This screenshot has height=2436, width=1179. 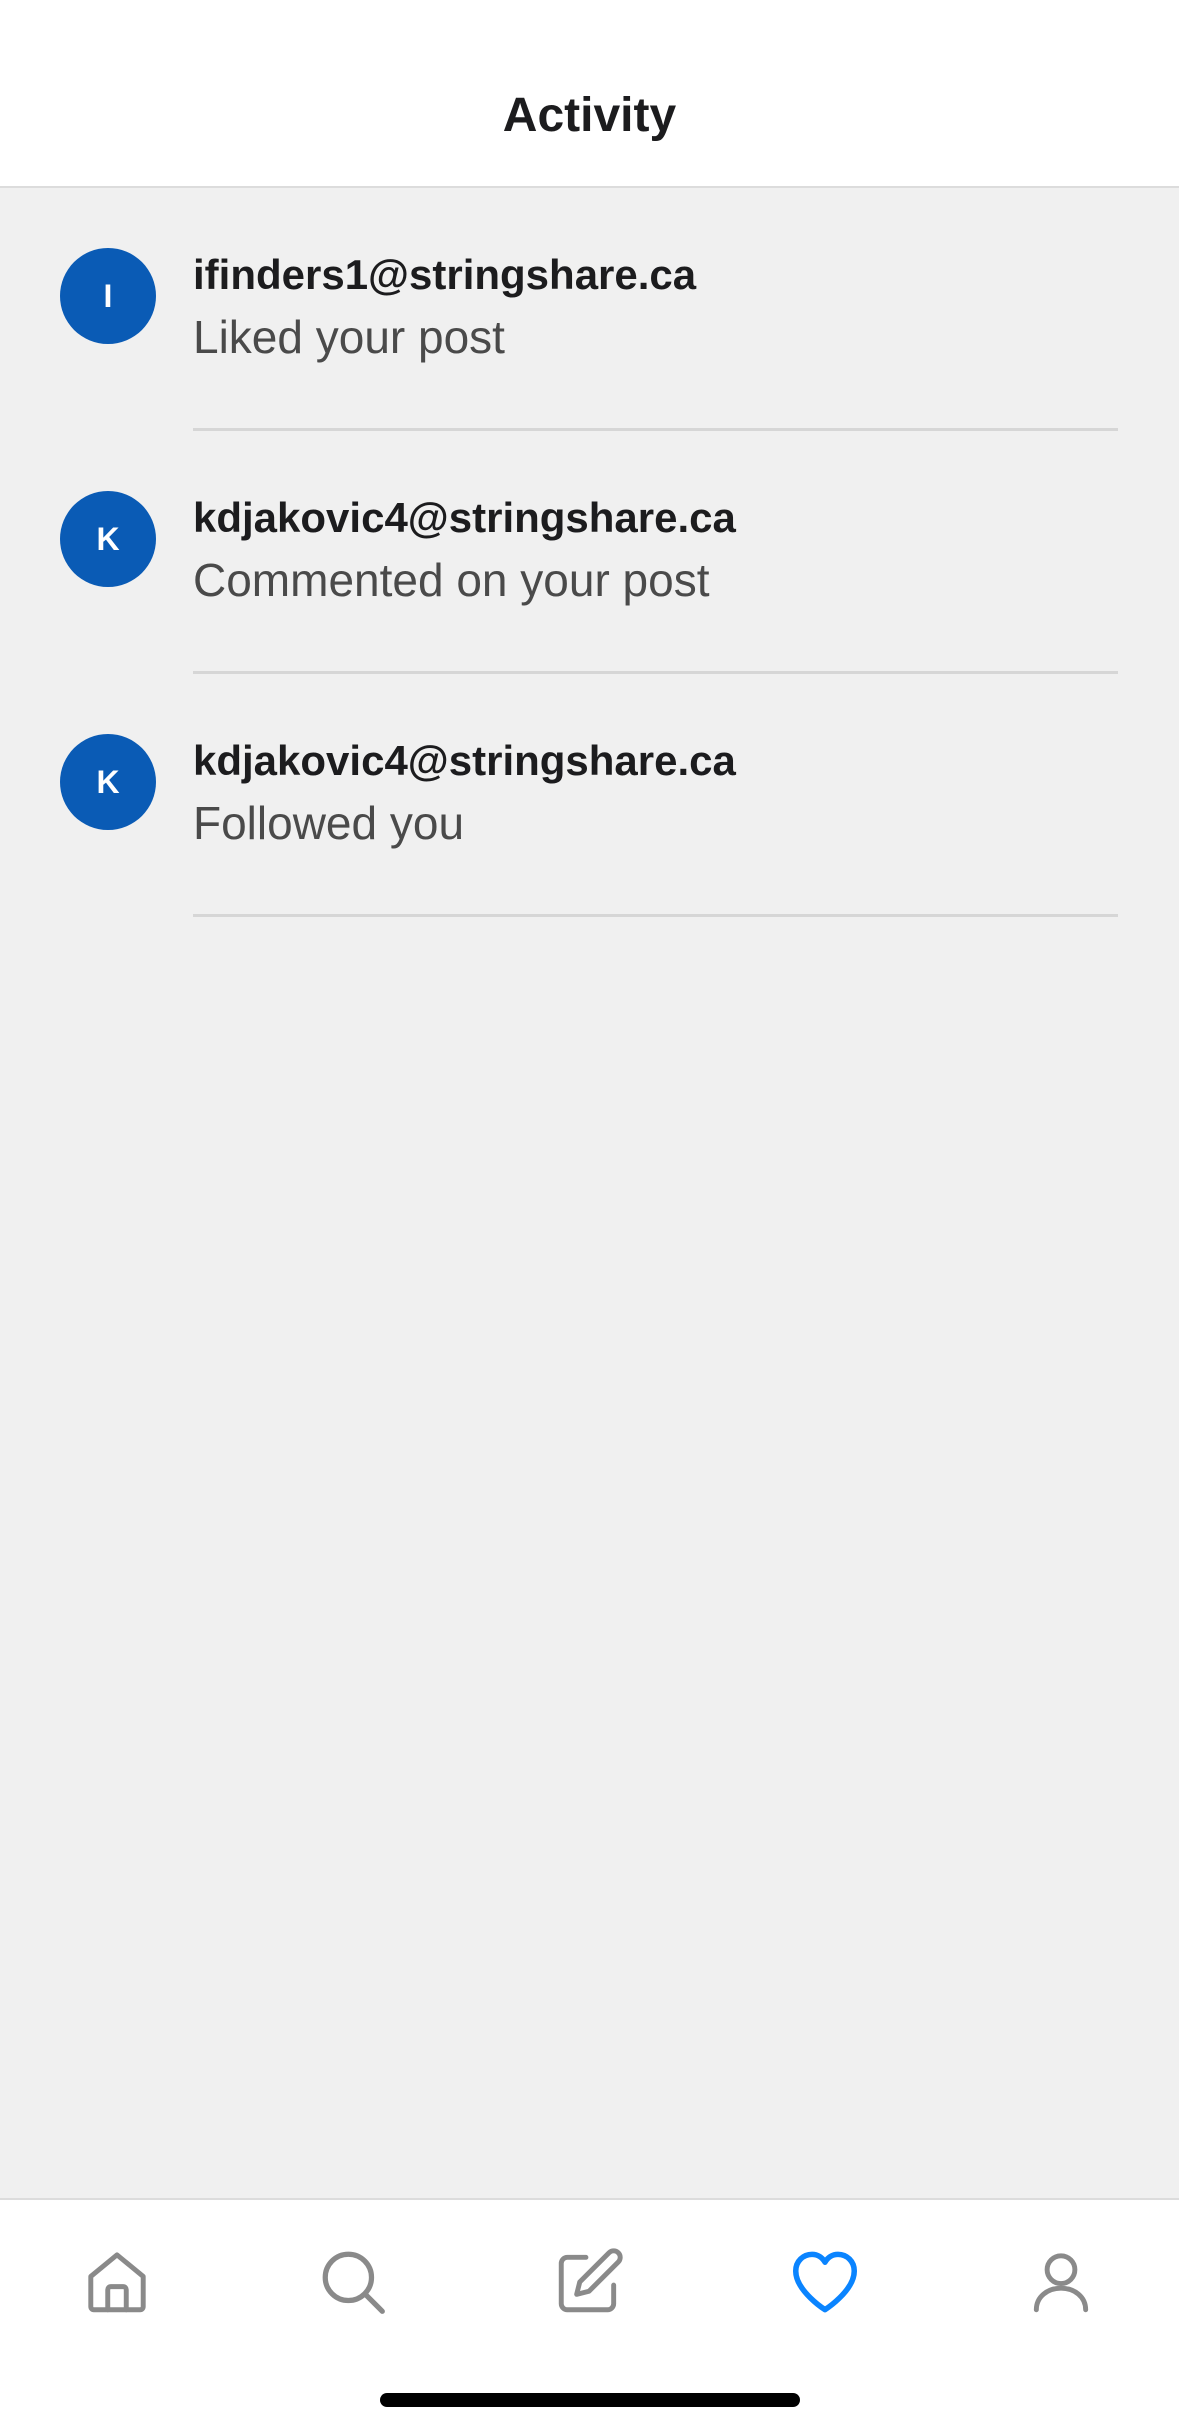 What do you see at coordinates (444, 275) in the screenshot?
I see `activity-user-email: ifinders1@stringshare.ca` at bounding box center [444, 275].